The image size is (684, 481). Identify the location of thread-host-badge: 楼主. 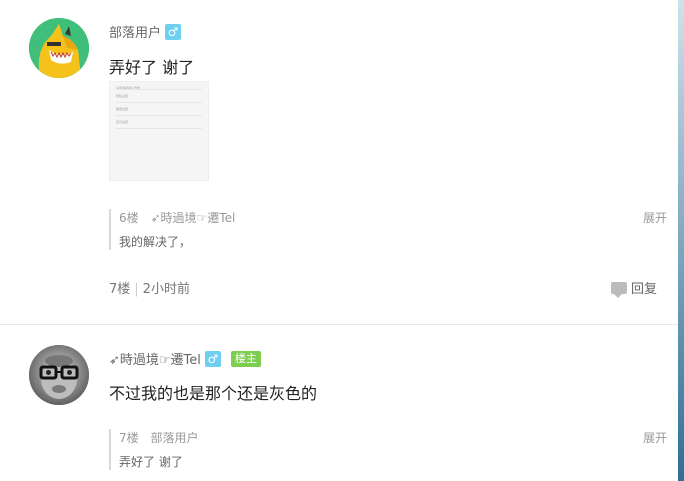
(245, 358).